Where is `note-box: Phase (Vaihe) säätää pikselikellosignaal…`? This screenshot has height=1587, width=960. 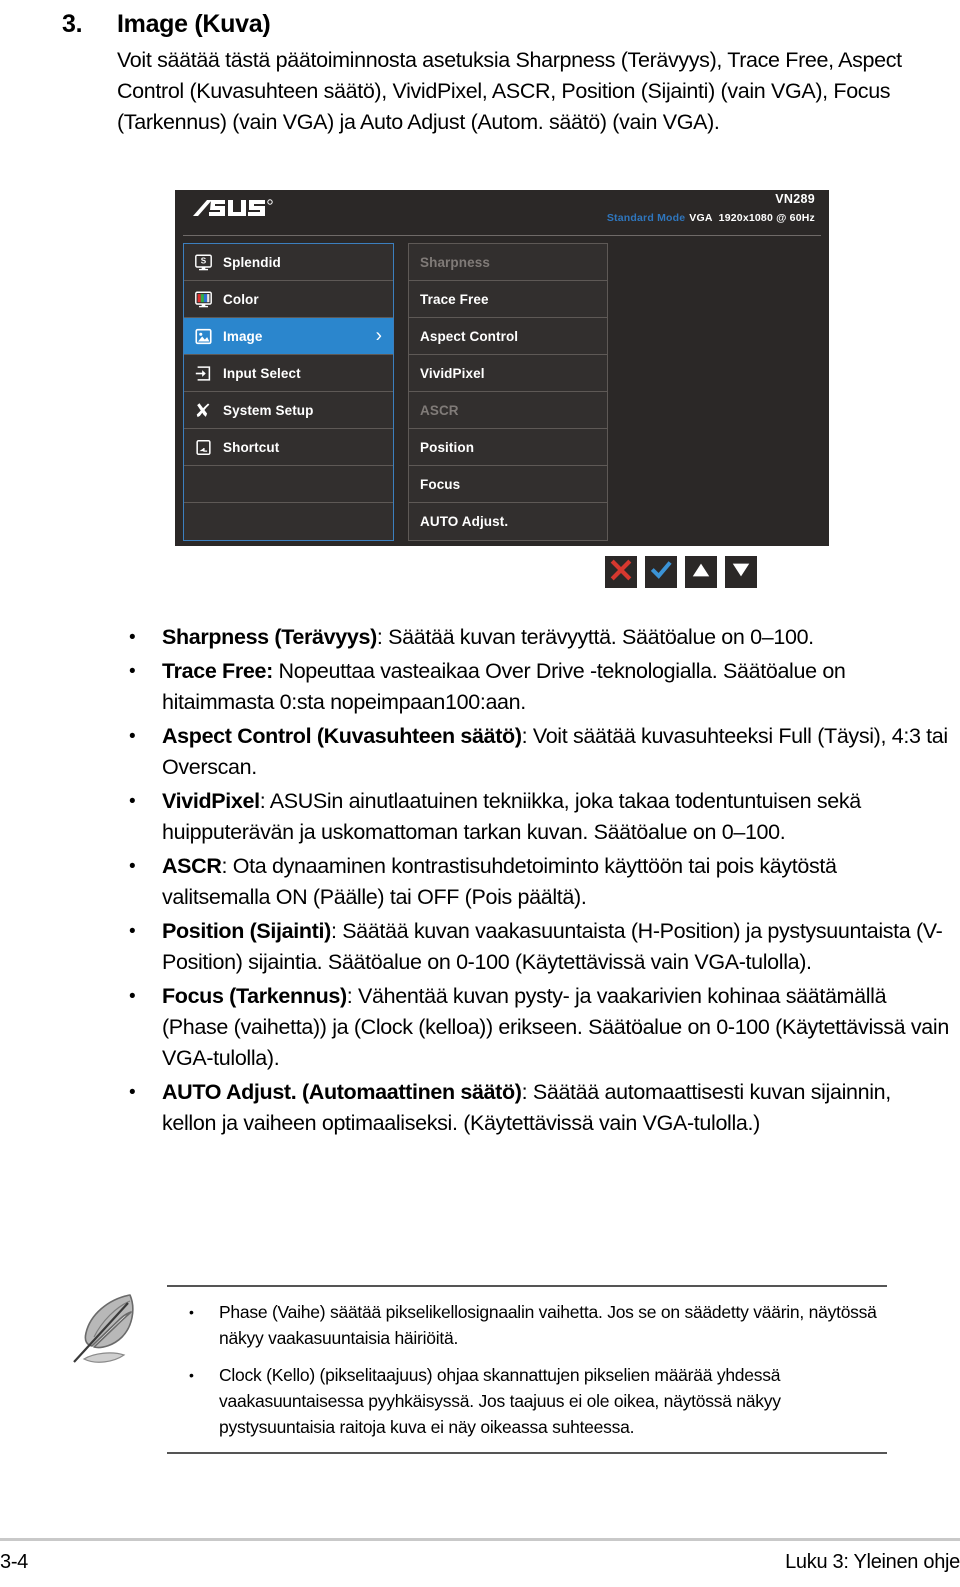
note-box: Phase (Vaihe) säätää pikselikellosignaal… is located at coordinates (502, 1369).